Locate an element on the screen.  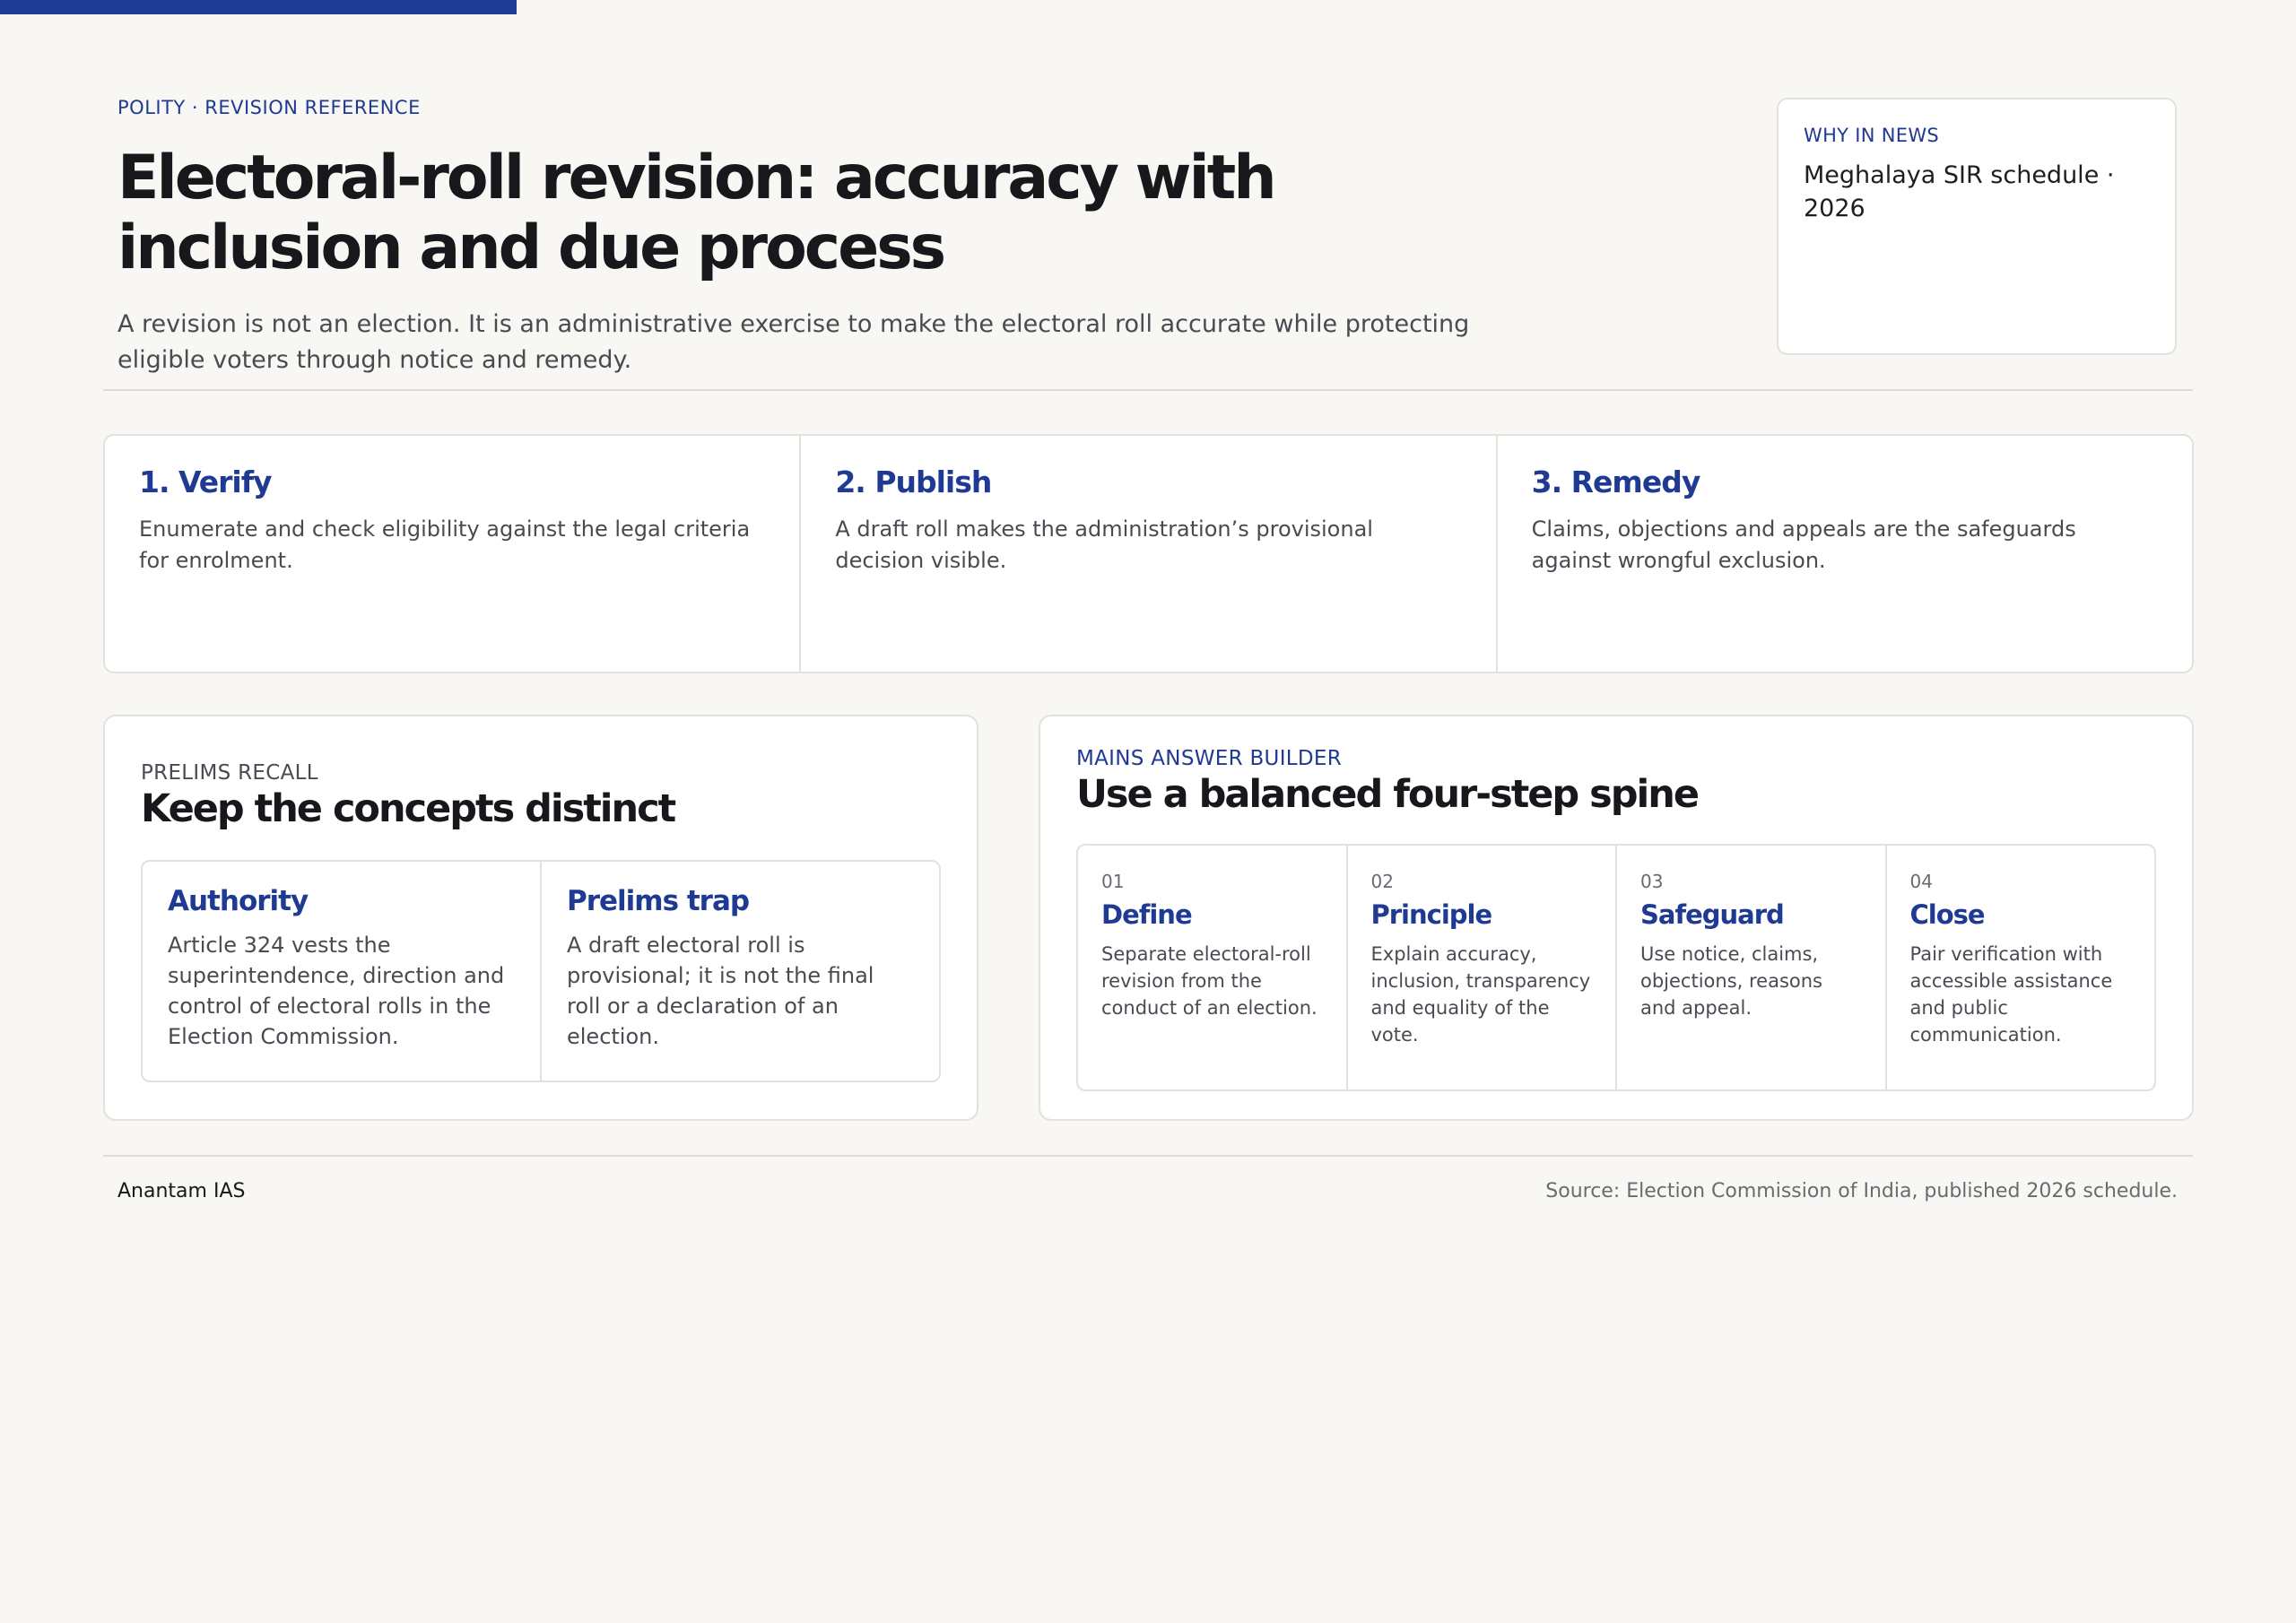
spine-title: Define is located at coordinates (1147, 914).